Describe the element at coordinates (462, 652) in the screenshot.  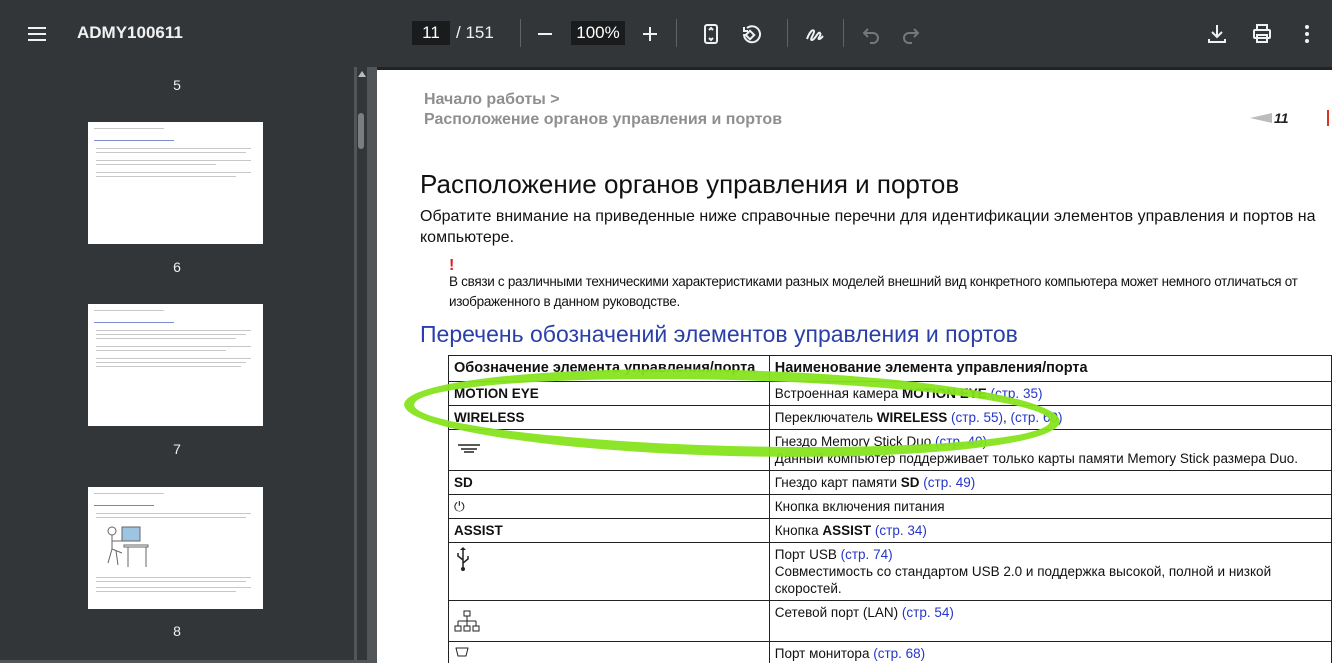
I see `monitor-port-icon` at that location.